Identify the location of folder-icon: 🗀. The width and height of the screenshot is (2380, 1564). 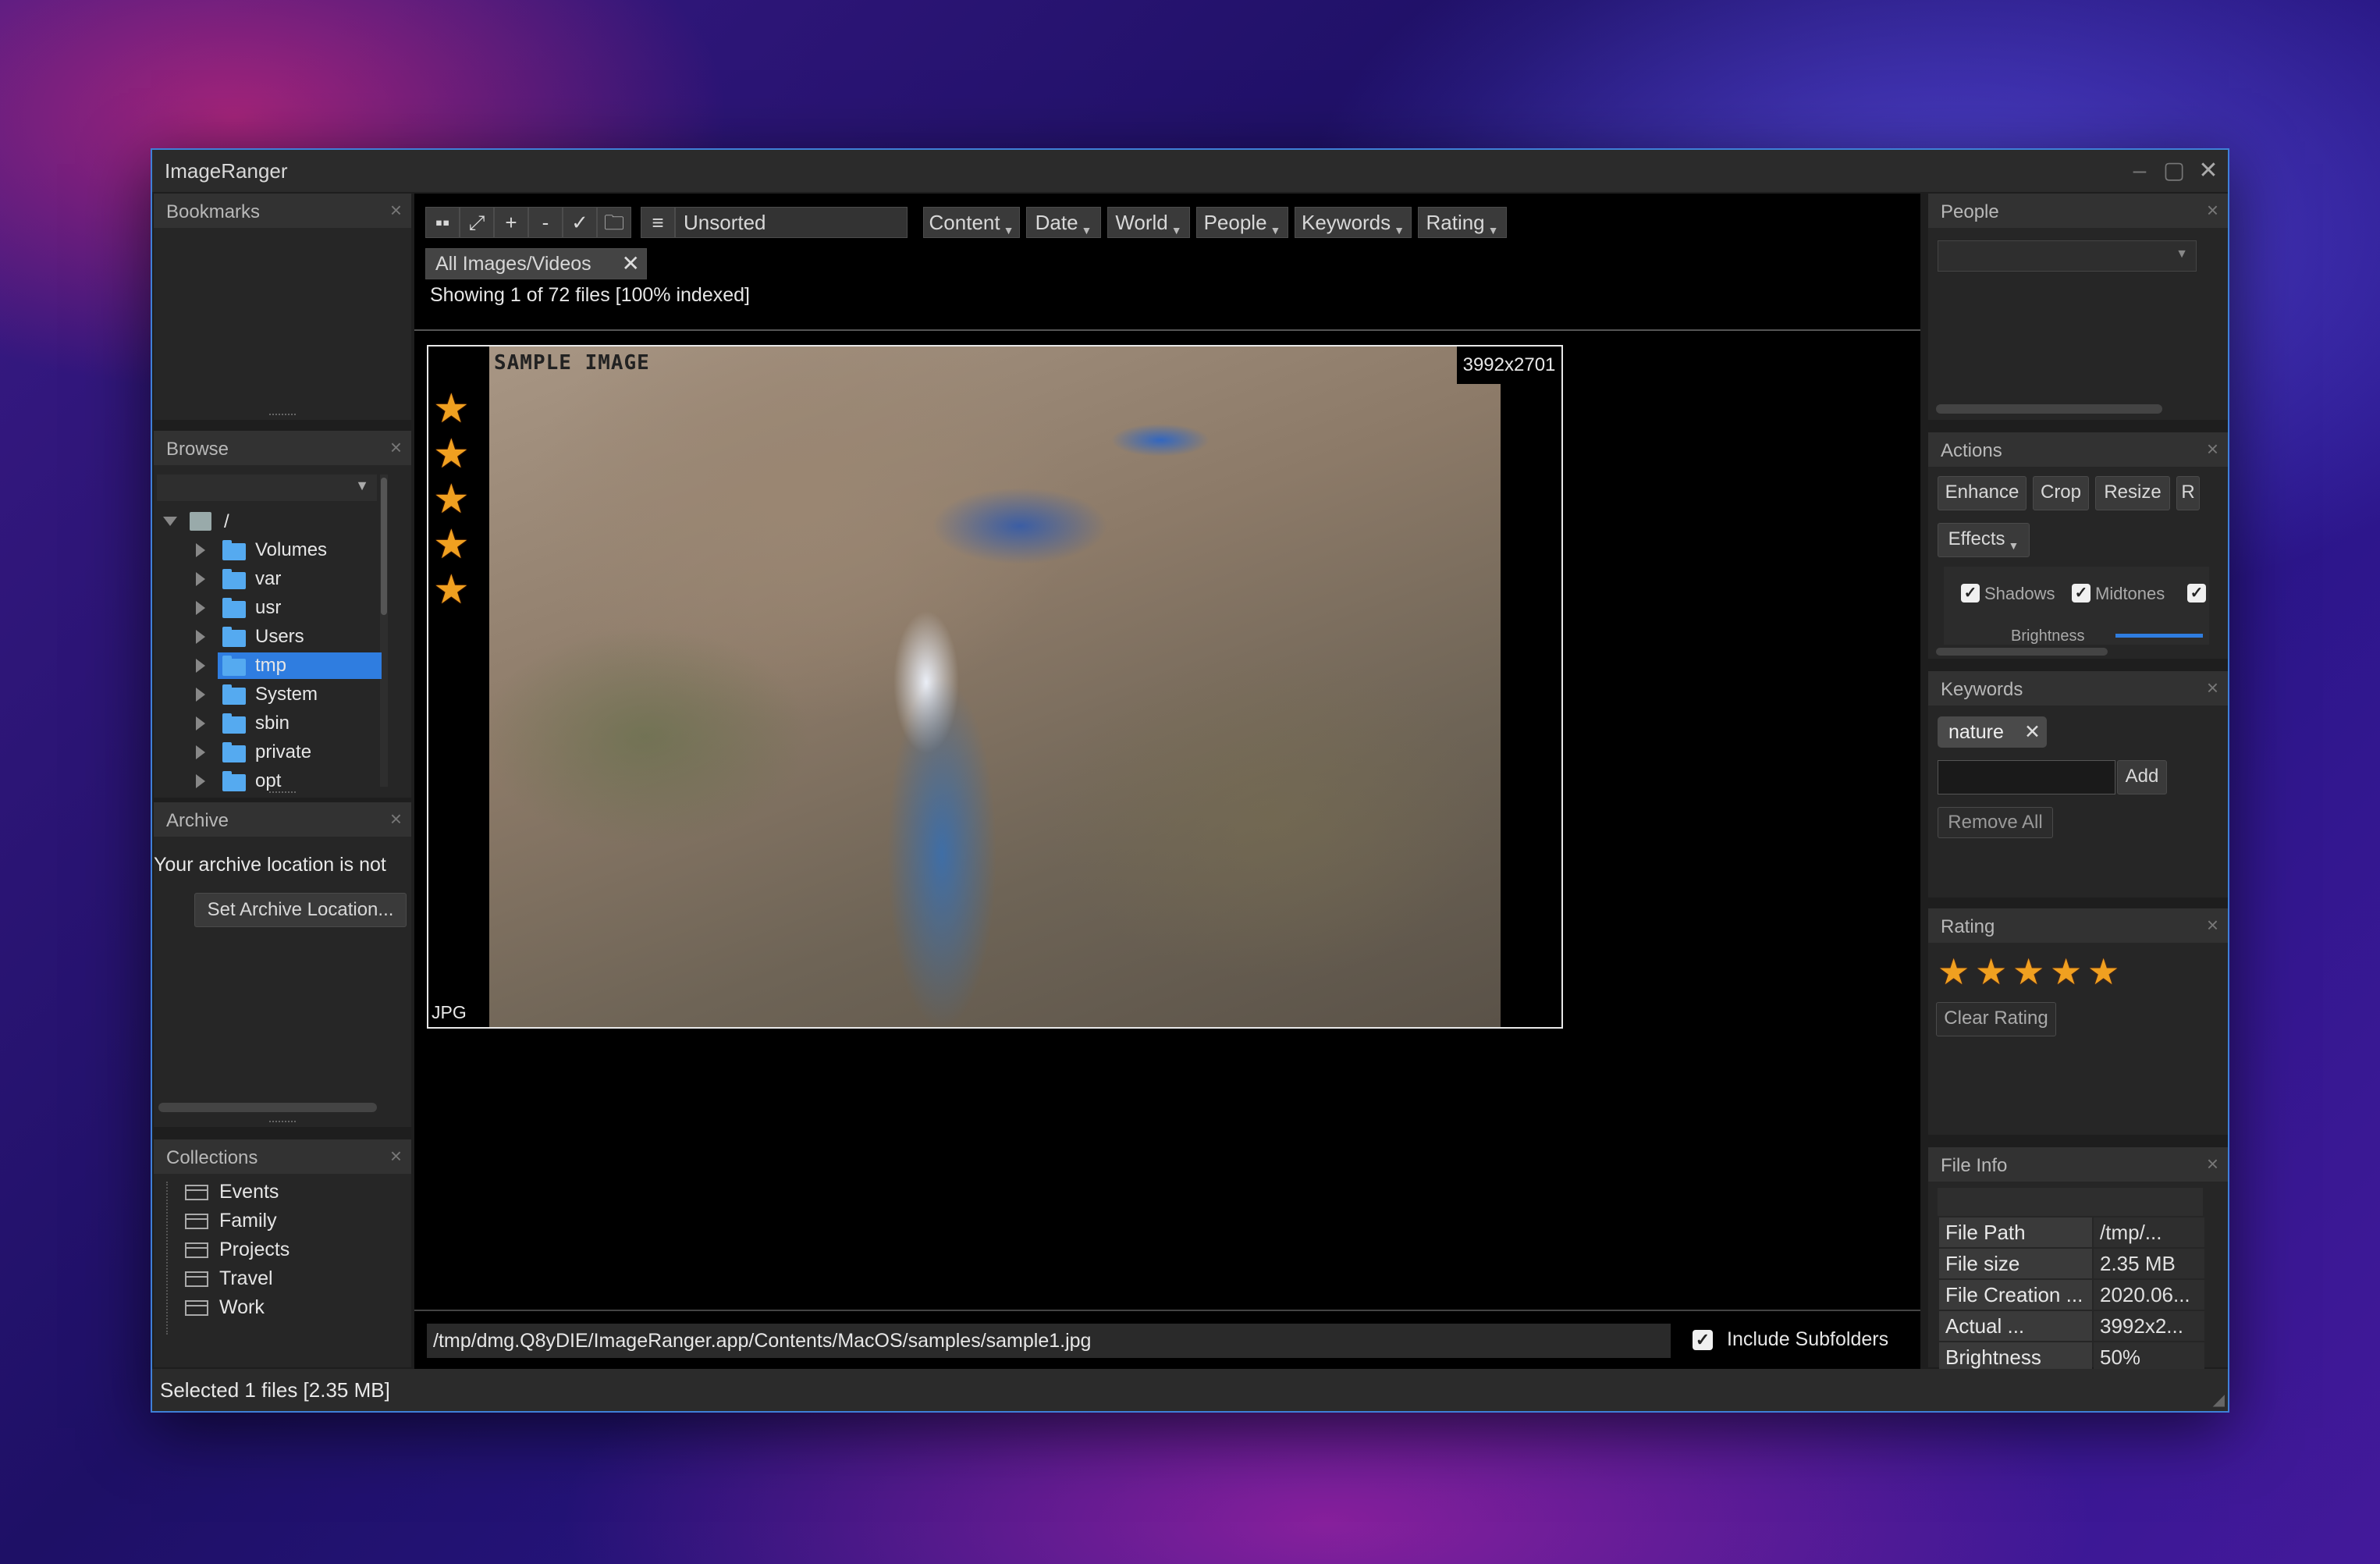
(614, 222).